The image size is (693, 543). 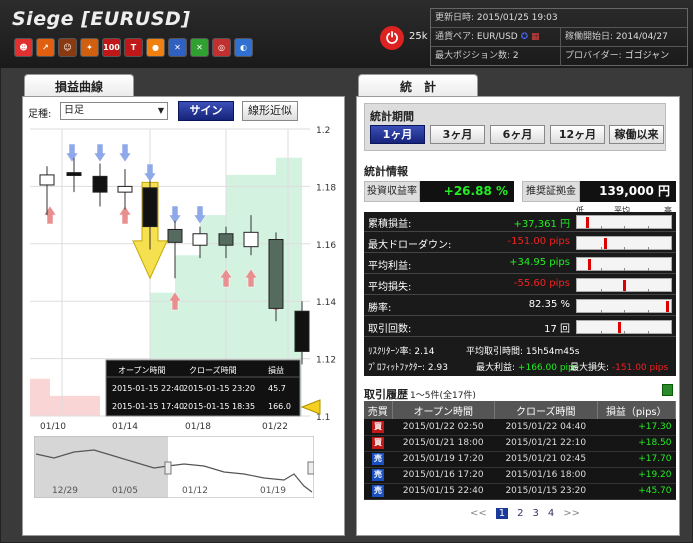 I want to click on x-tick-label: 01/22, so click(x=275, y=427).